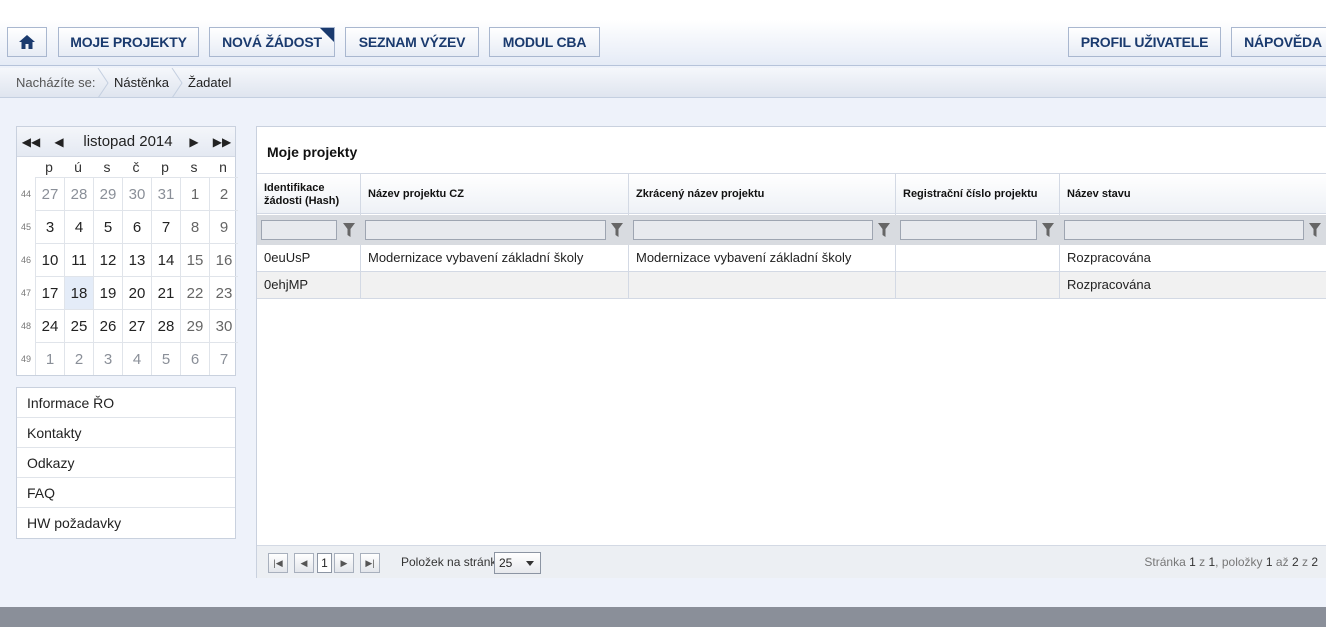 Image resolution: width=1326 pixels, height=627 pixels. What do you see at coordinates (309, 194) in the screenshot?
I see `column-header-hash: Identifikace žádosti (Hash)` at bounding box center [309, 194].